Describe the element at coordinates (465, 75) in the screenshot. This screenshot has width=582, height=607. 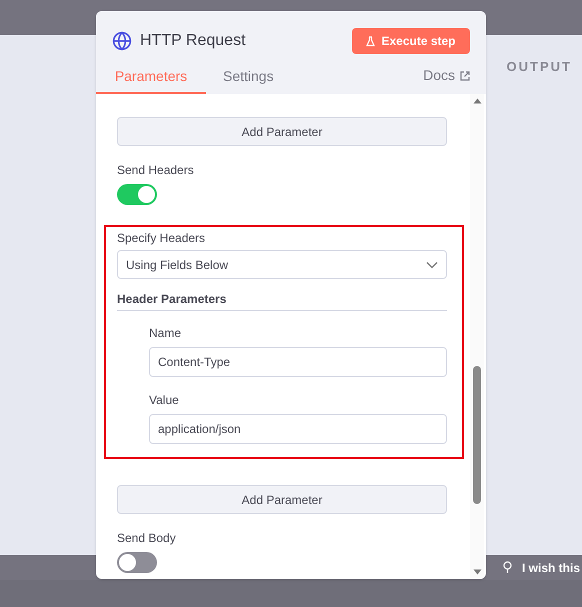
I see `external-link-icon` at that location.